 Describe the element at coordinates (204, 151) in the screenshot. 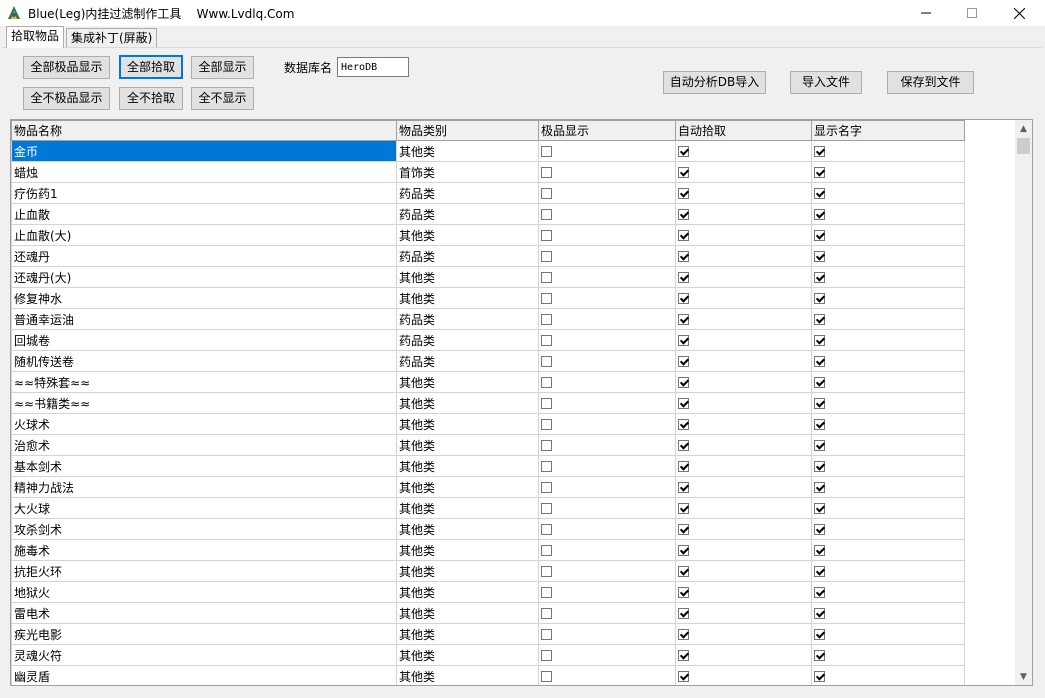

I see `item-name-cell: 金币` at that location.